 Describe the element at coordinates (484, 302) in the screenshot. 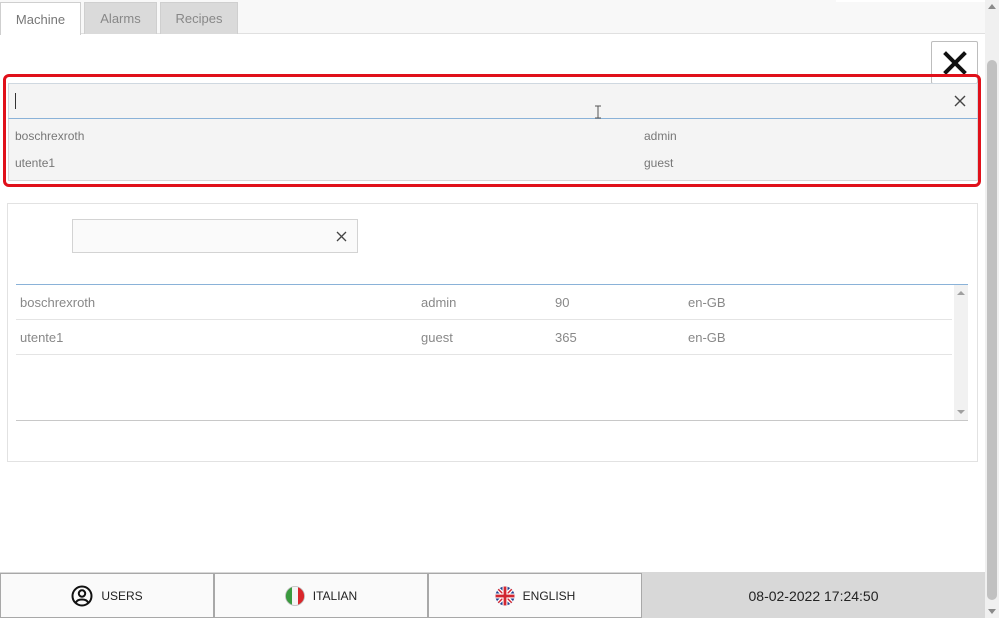

I see `table-row: boschrexroth admin 90 en-GB` at that location.